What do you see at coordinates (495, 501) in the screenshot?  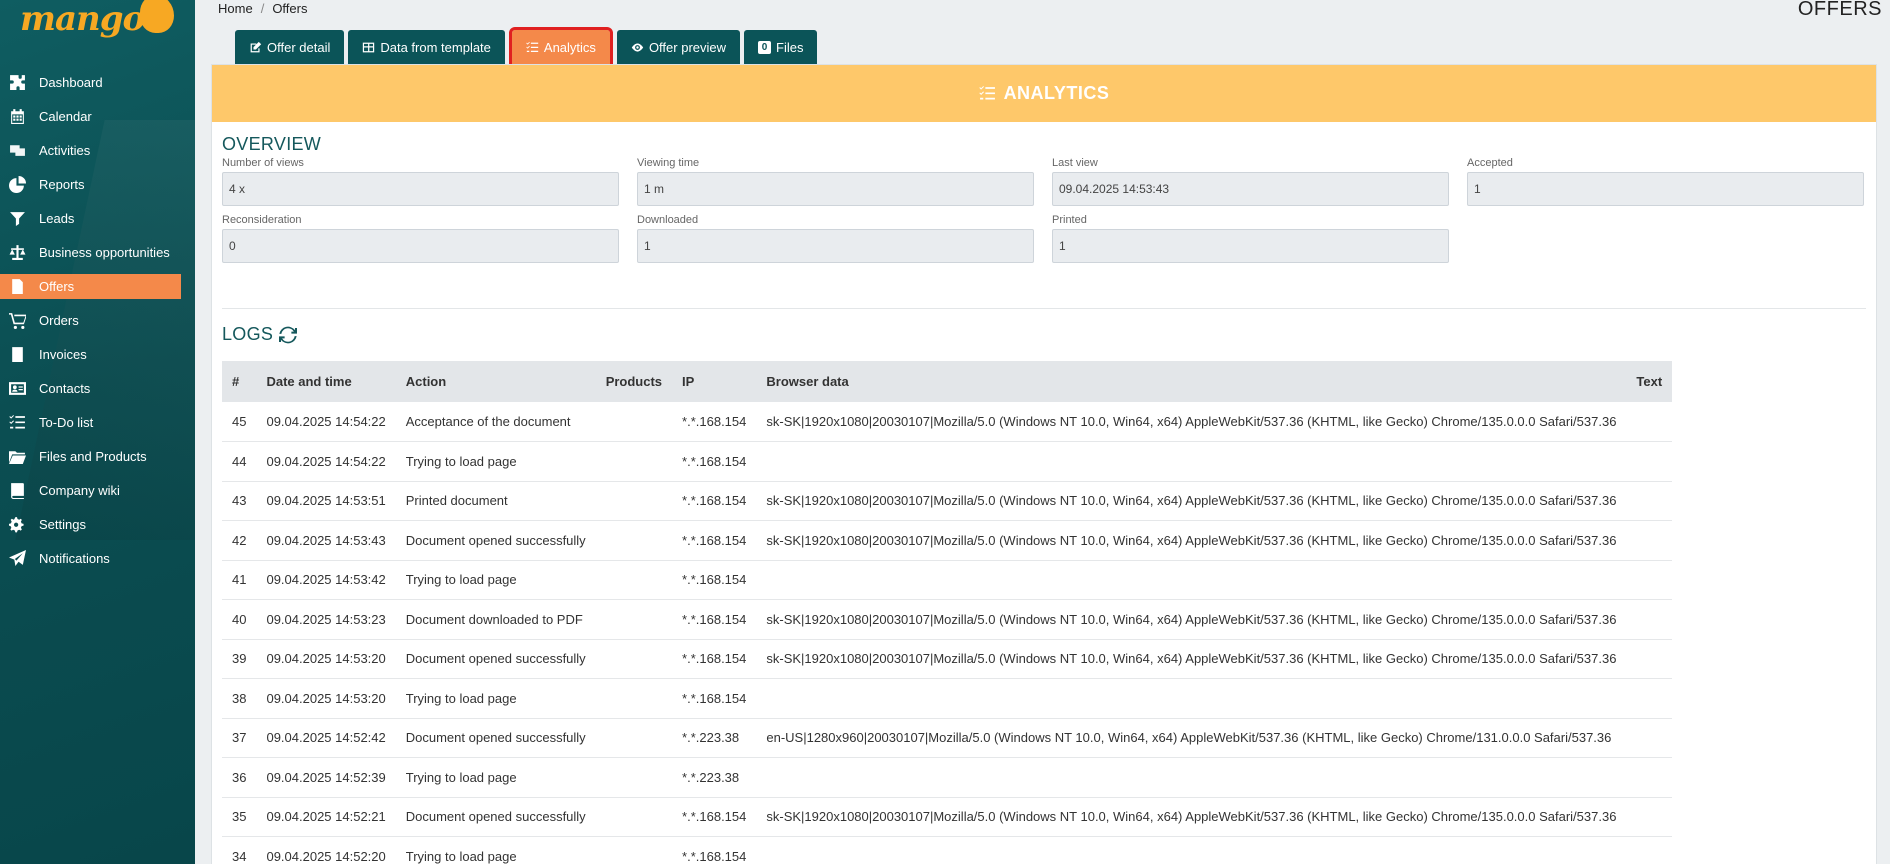 I see `col-action-cell: Printed document` at bounding box center [495, 501].